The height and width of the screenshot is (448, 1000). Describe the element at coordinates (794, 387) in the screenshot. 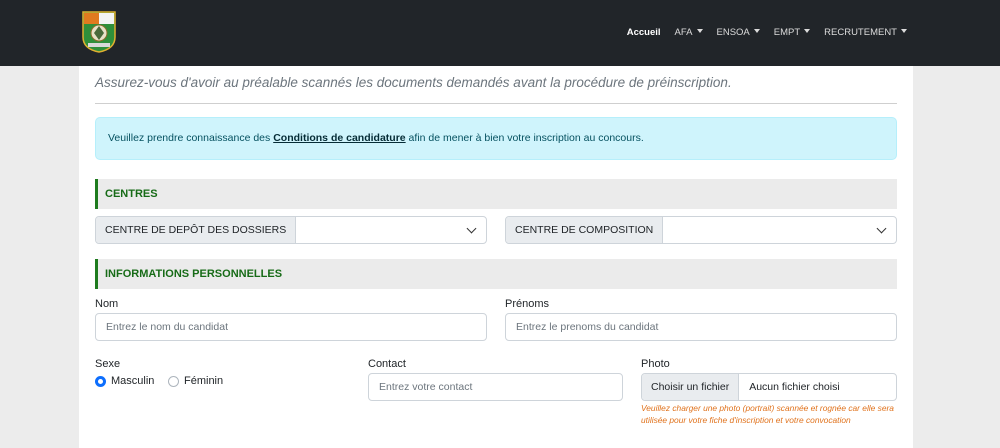

I see `file-name-text: Aucun fichier choisi` at that location.